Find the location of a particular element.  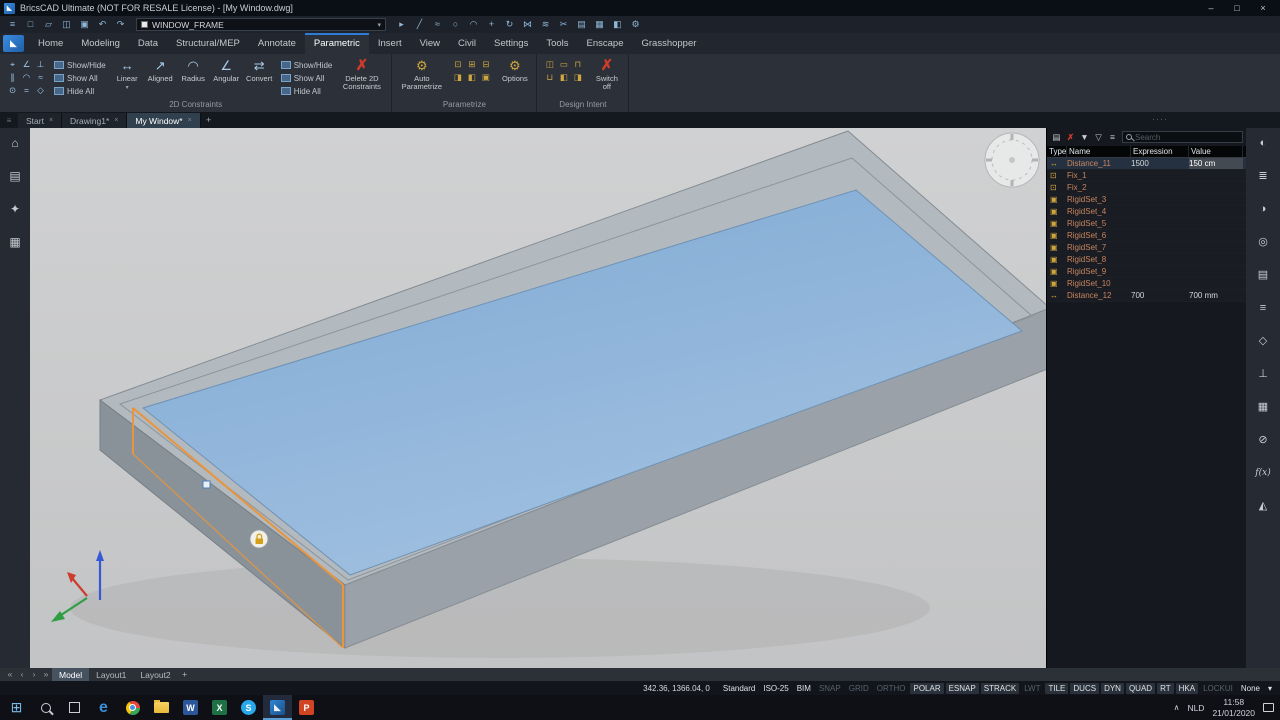

constraint-visibility-toggle: Hide All is located at coordinates (80, 91).